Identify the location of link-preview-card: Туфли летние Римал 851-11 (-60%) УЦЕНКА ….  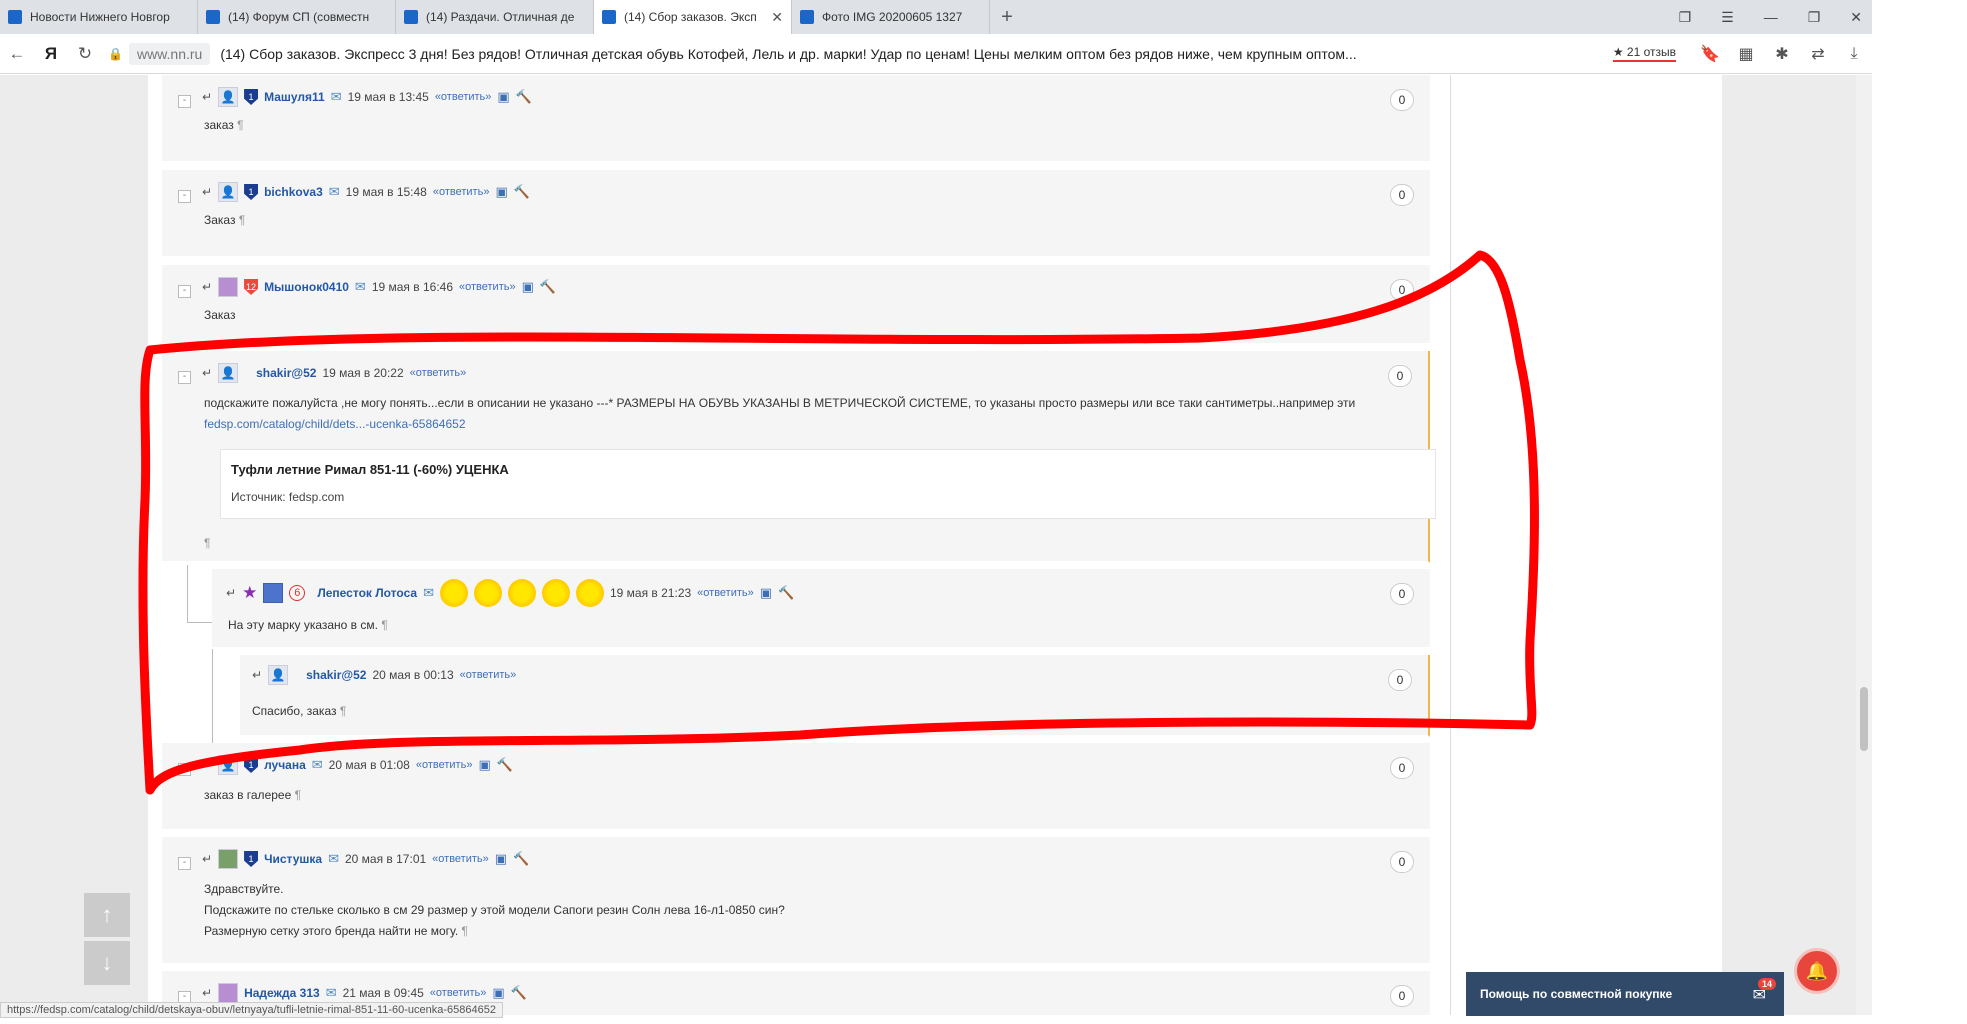
(828, 484).